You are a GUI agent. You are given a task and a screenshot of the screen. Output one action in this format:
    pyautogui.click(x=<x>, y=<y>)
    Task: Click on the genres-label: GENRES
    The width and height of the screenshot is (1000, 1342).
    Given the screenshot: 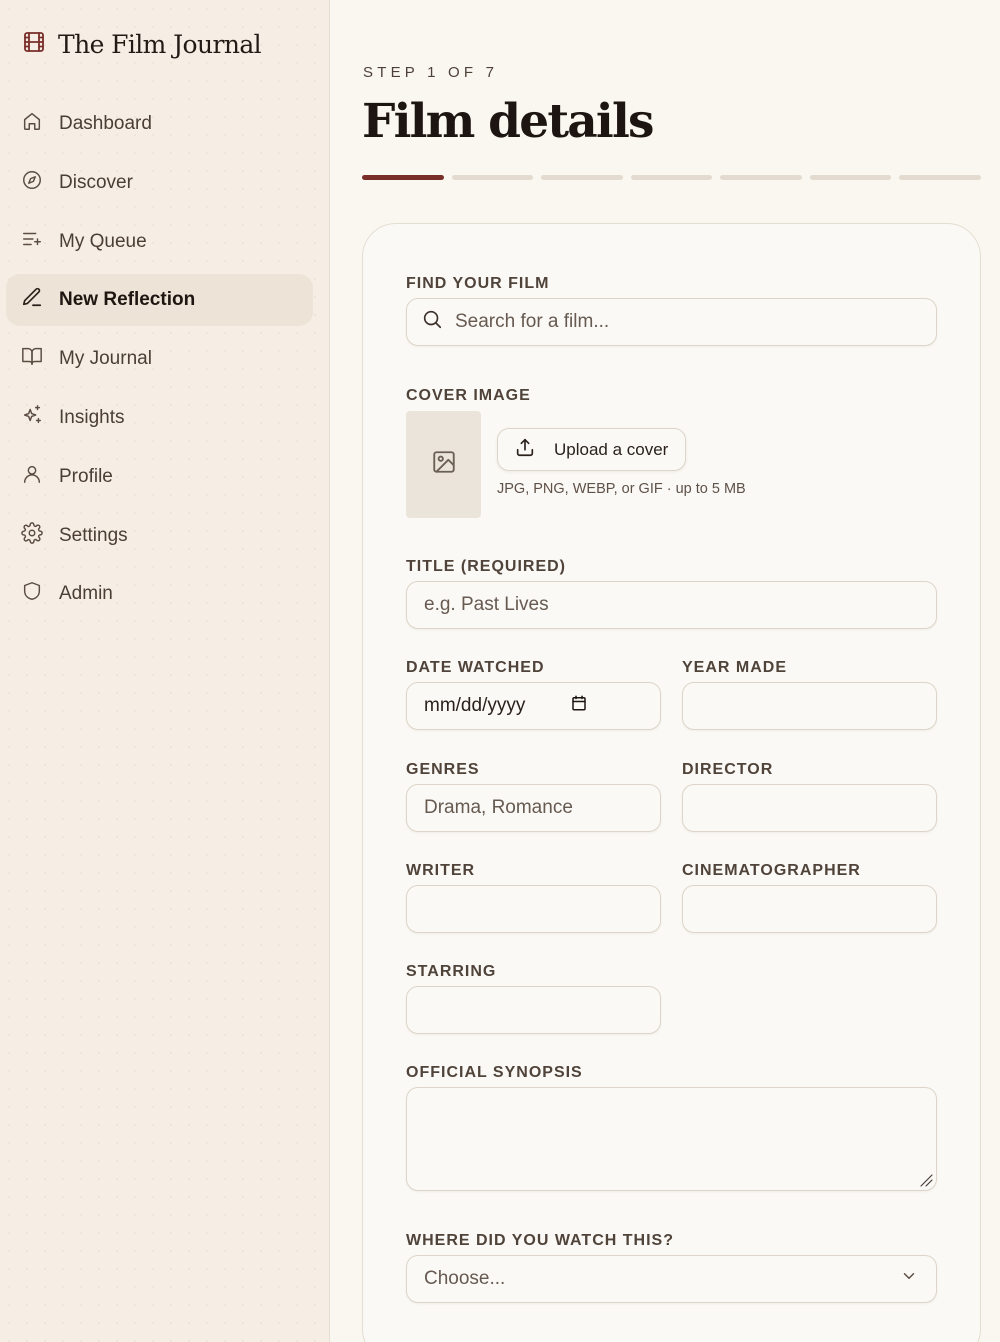 What is the action you would take?
    pyautogui.click(x=443, y=769)
    